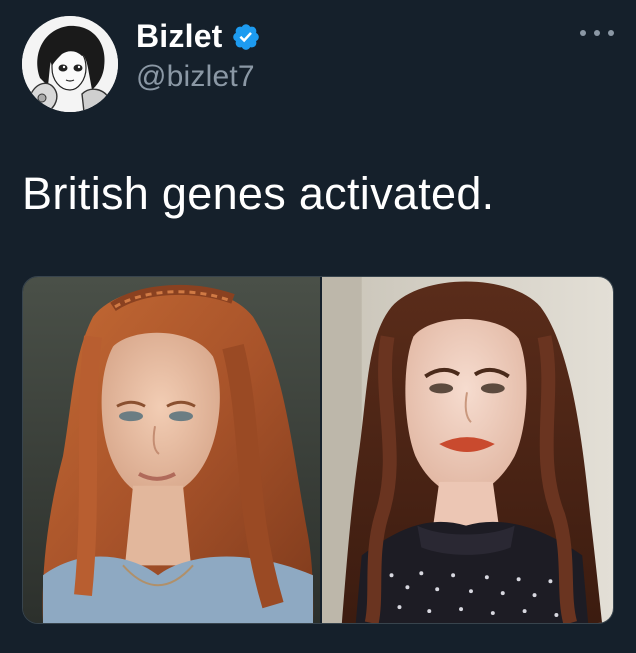 The image size is (636, 653). What do you see at coordinates (198, 77) in the screenshot?
I see `handle: @bizlet7` at bounding box center [198, 77].